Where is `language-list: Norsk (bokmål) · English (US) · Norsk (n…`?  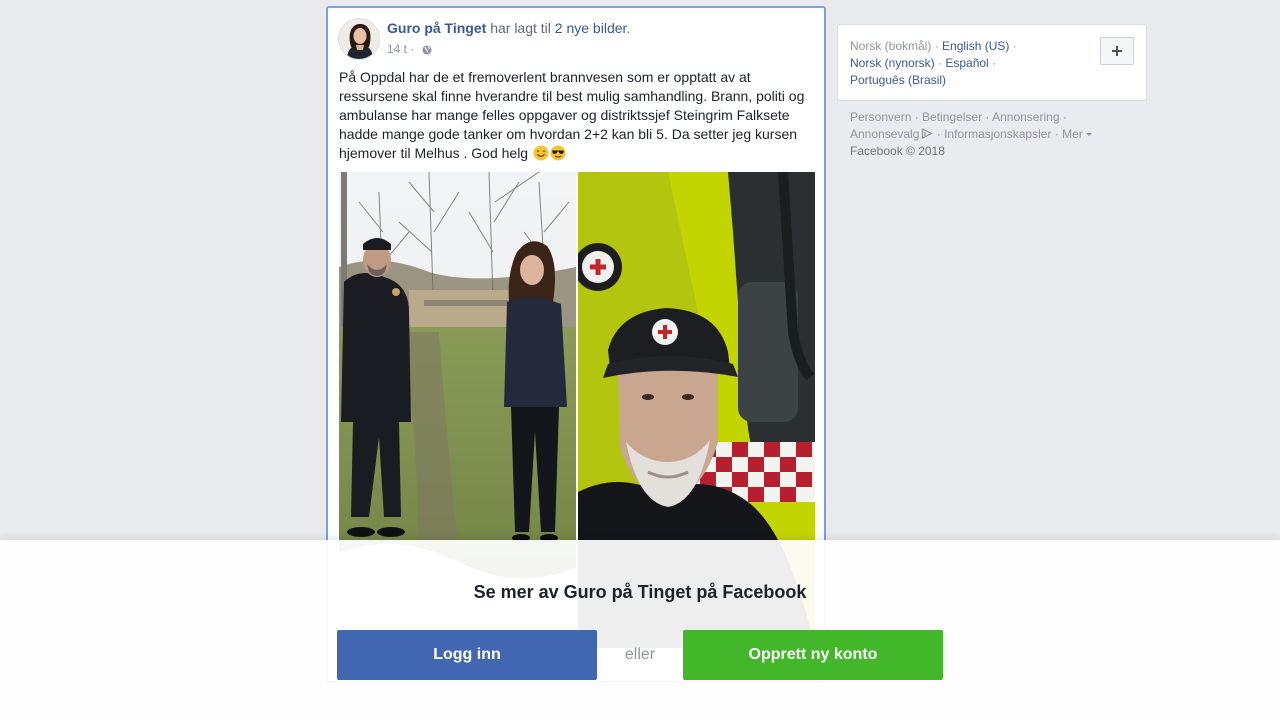 language-list: Norsk (bokmål) · English (US) · Norsk (n… is located at coordinates (970, 63).